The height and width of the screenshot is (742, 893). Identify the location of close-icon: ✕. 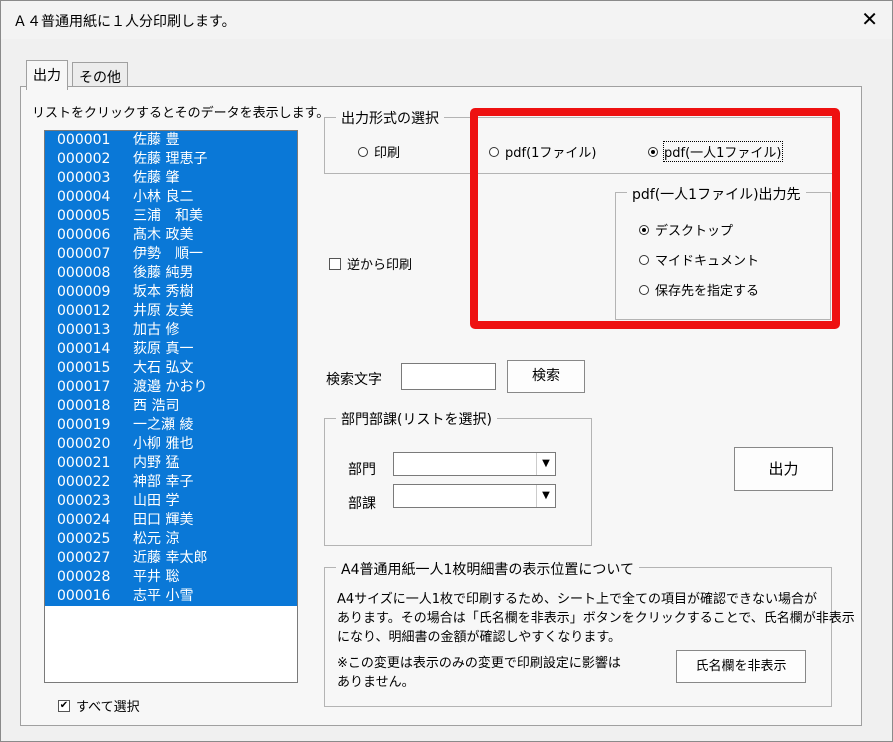
(869, 19).